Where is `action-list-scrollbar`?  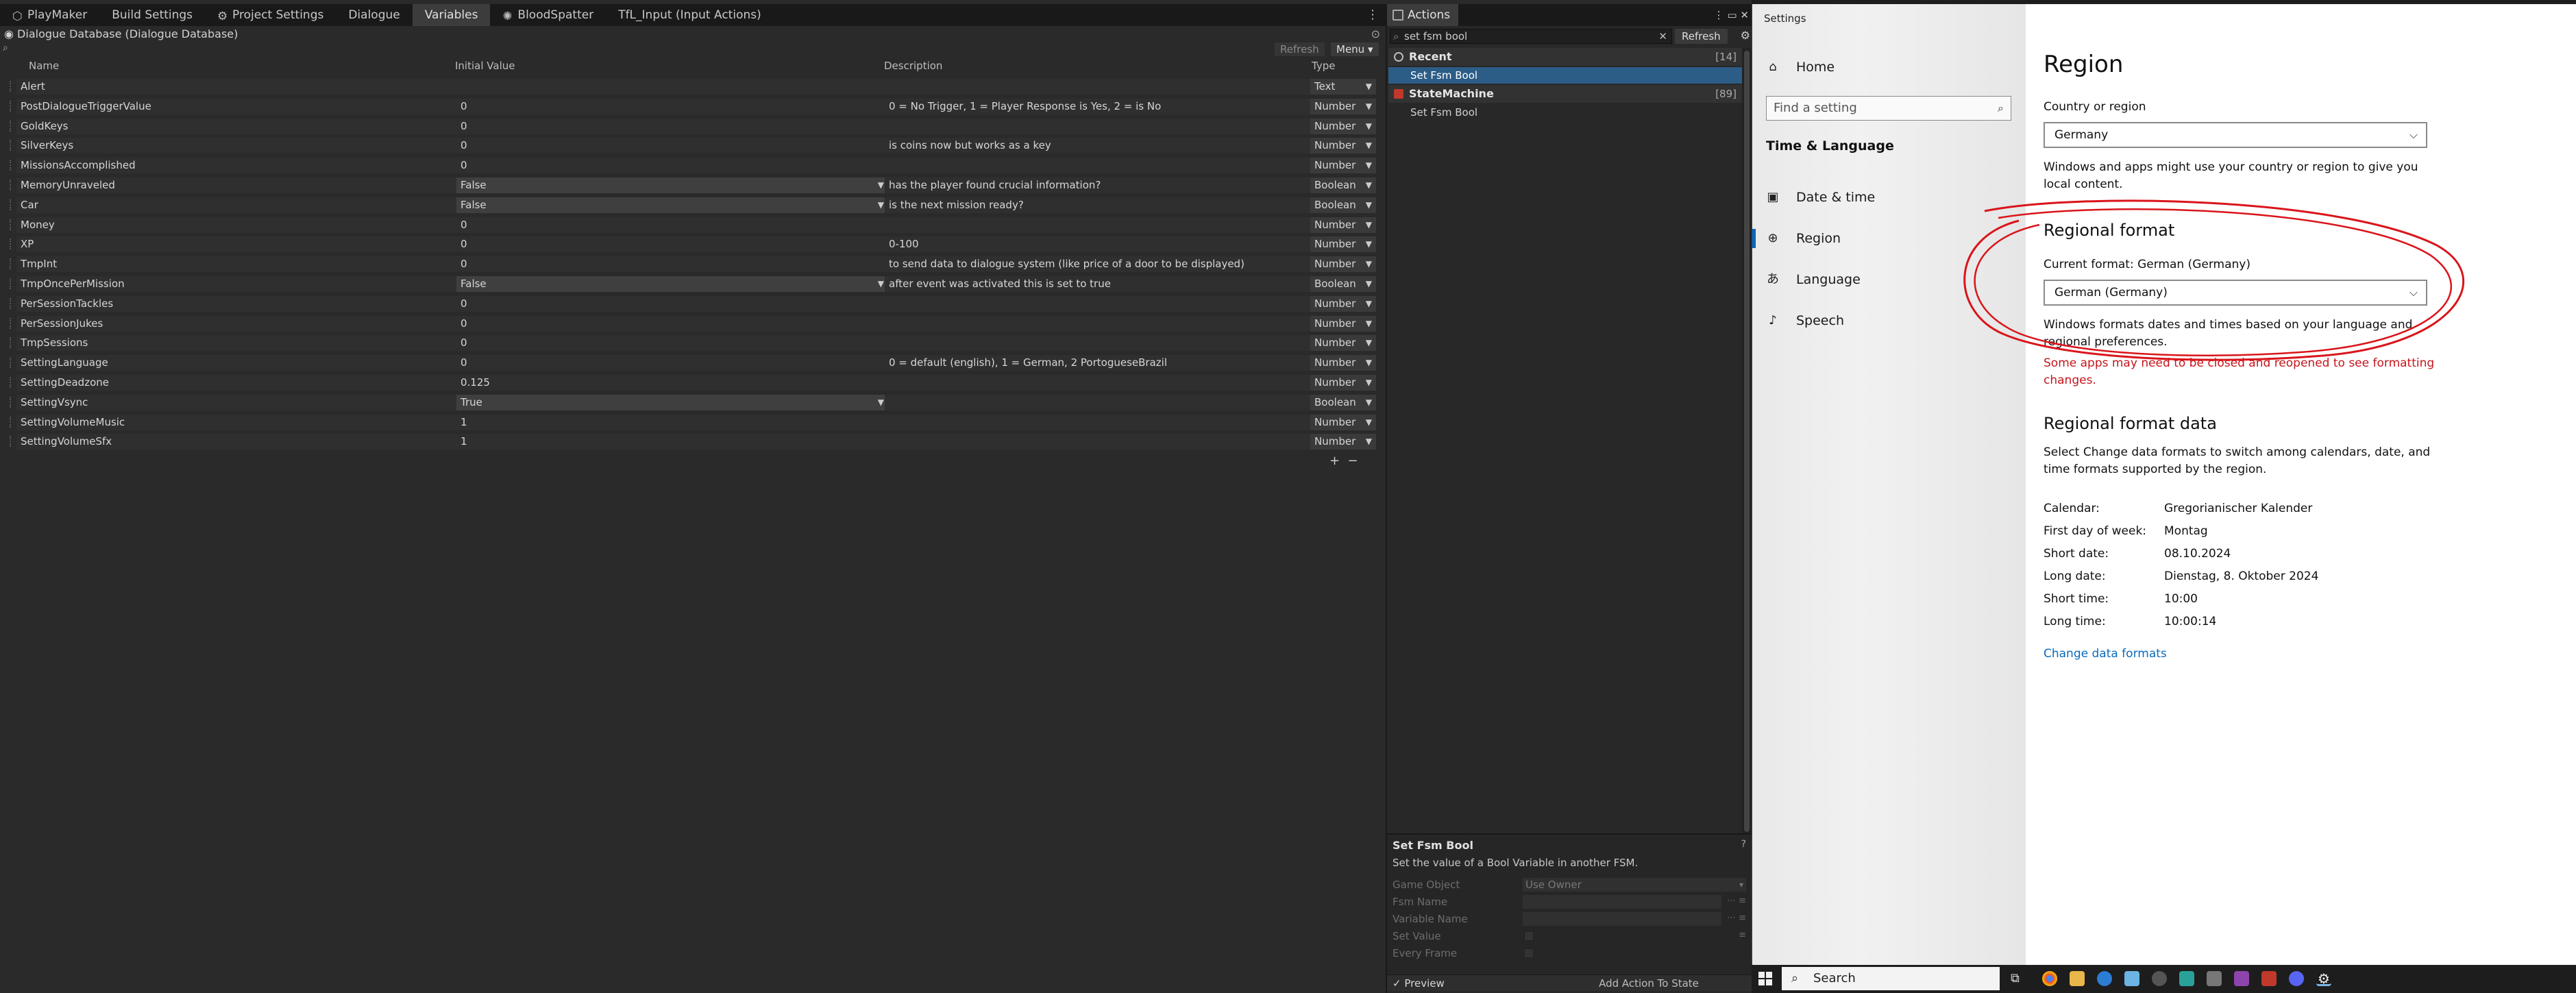 action-list-scrollbar is located at coordinates (1747, 442).